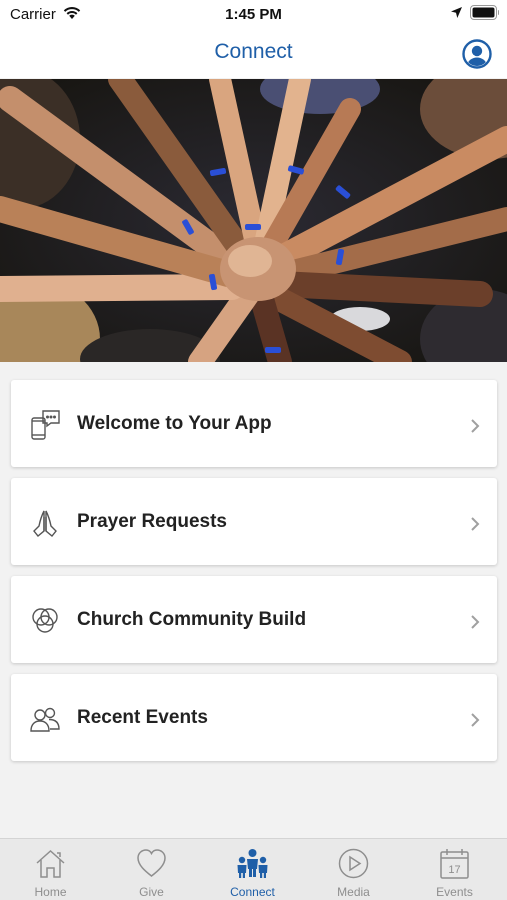 This screenshot has width=507, height=900. I want to click on tab-home: Home, so click(50, 869).